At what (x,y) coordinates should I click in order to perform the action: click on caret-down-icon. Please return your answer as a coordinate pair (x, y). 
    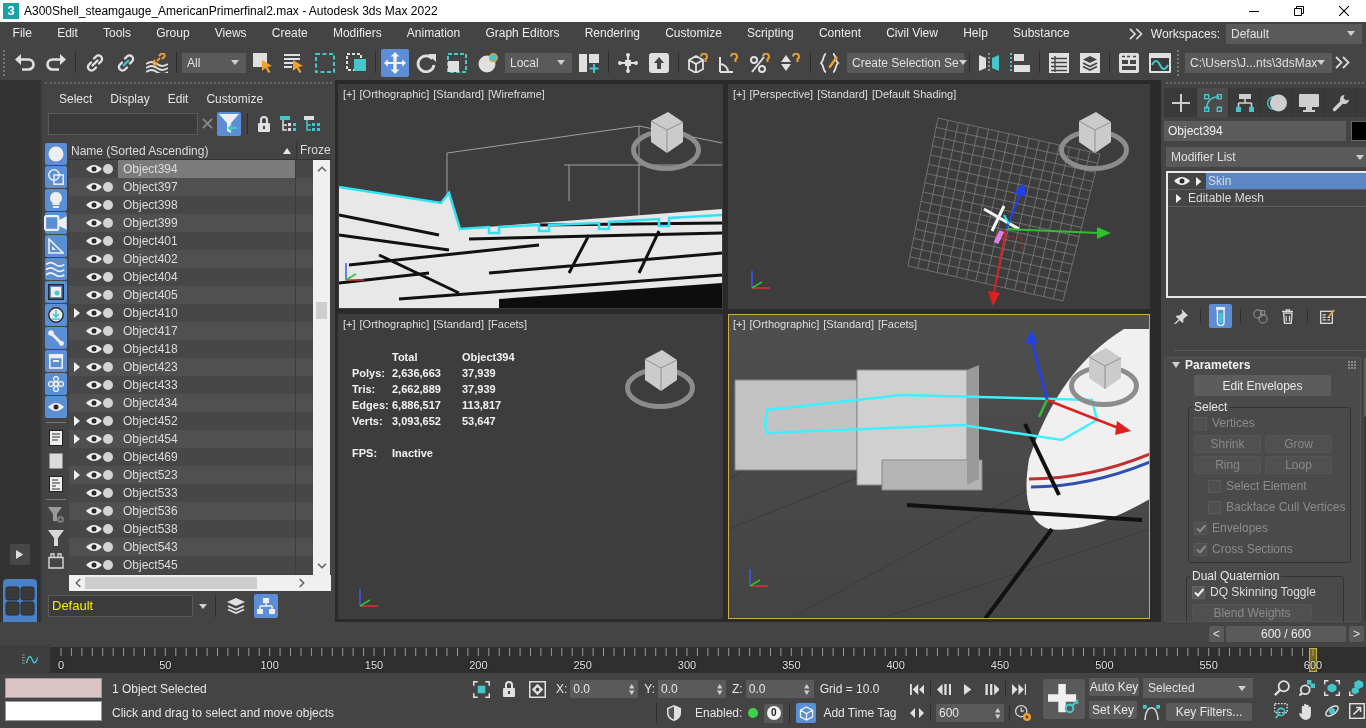
    Looking at the image, I should click on (203, 606).